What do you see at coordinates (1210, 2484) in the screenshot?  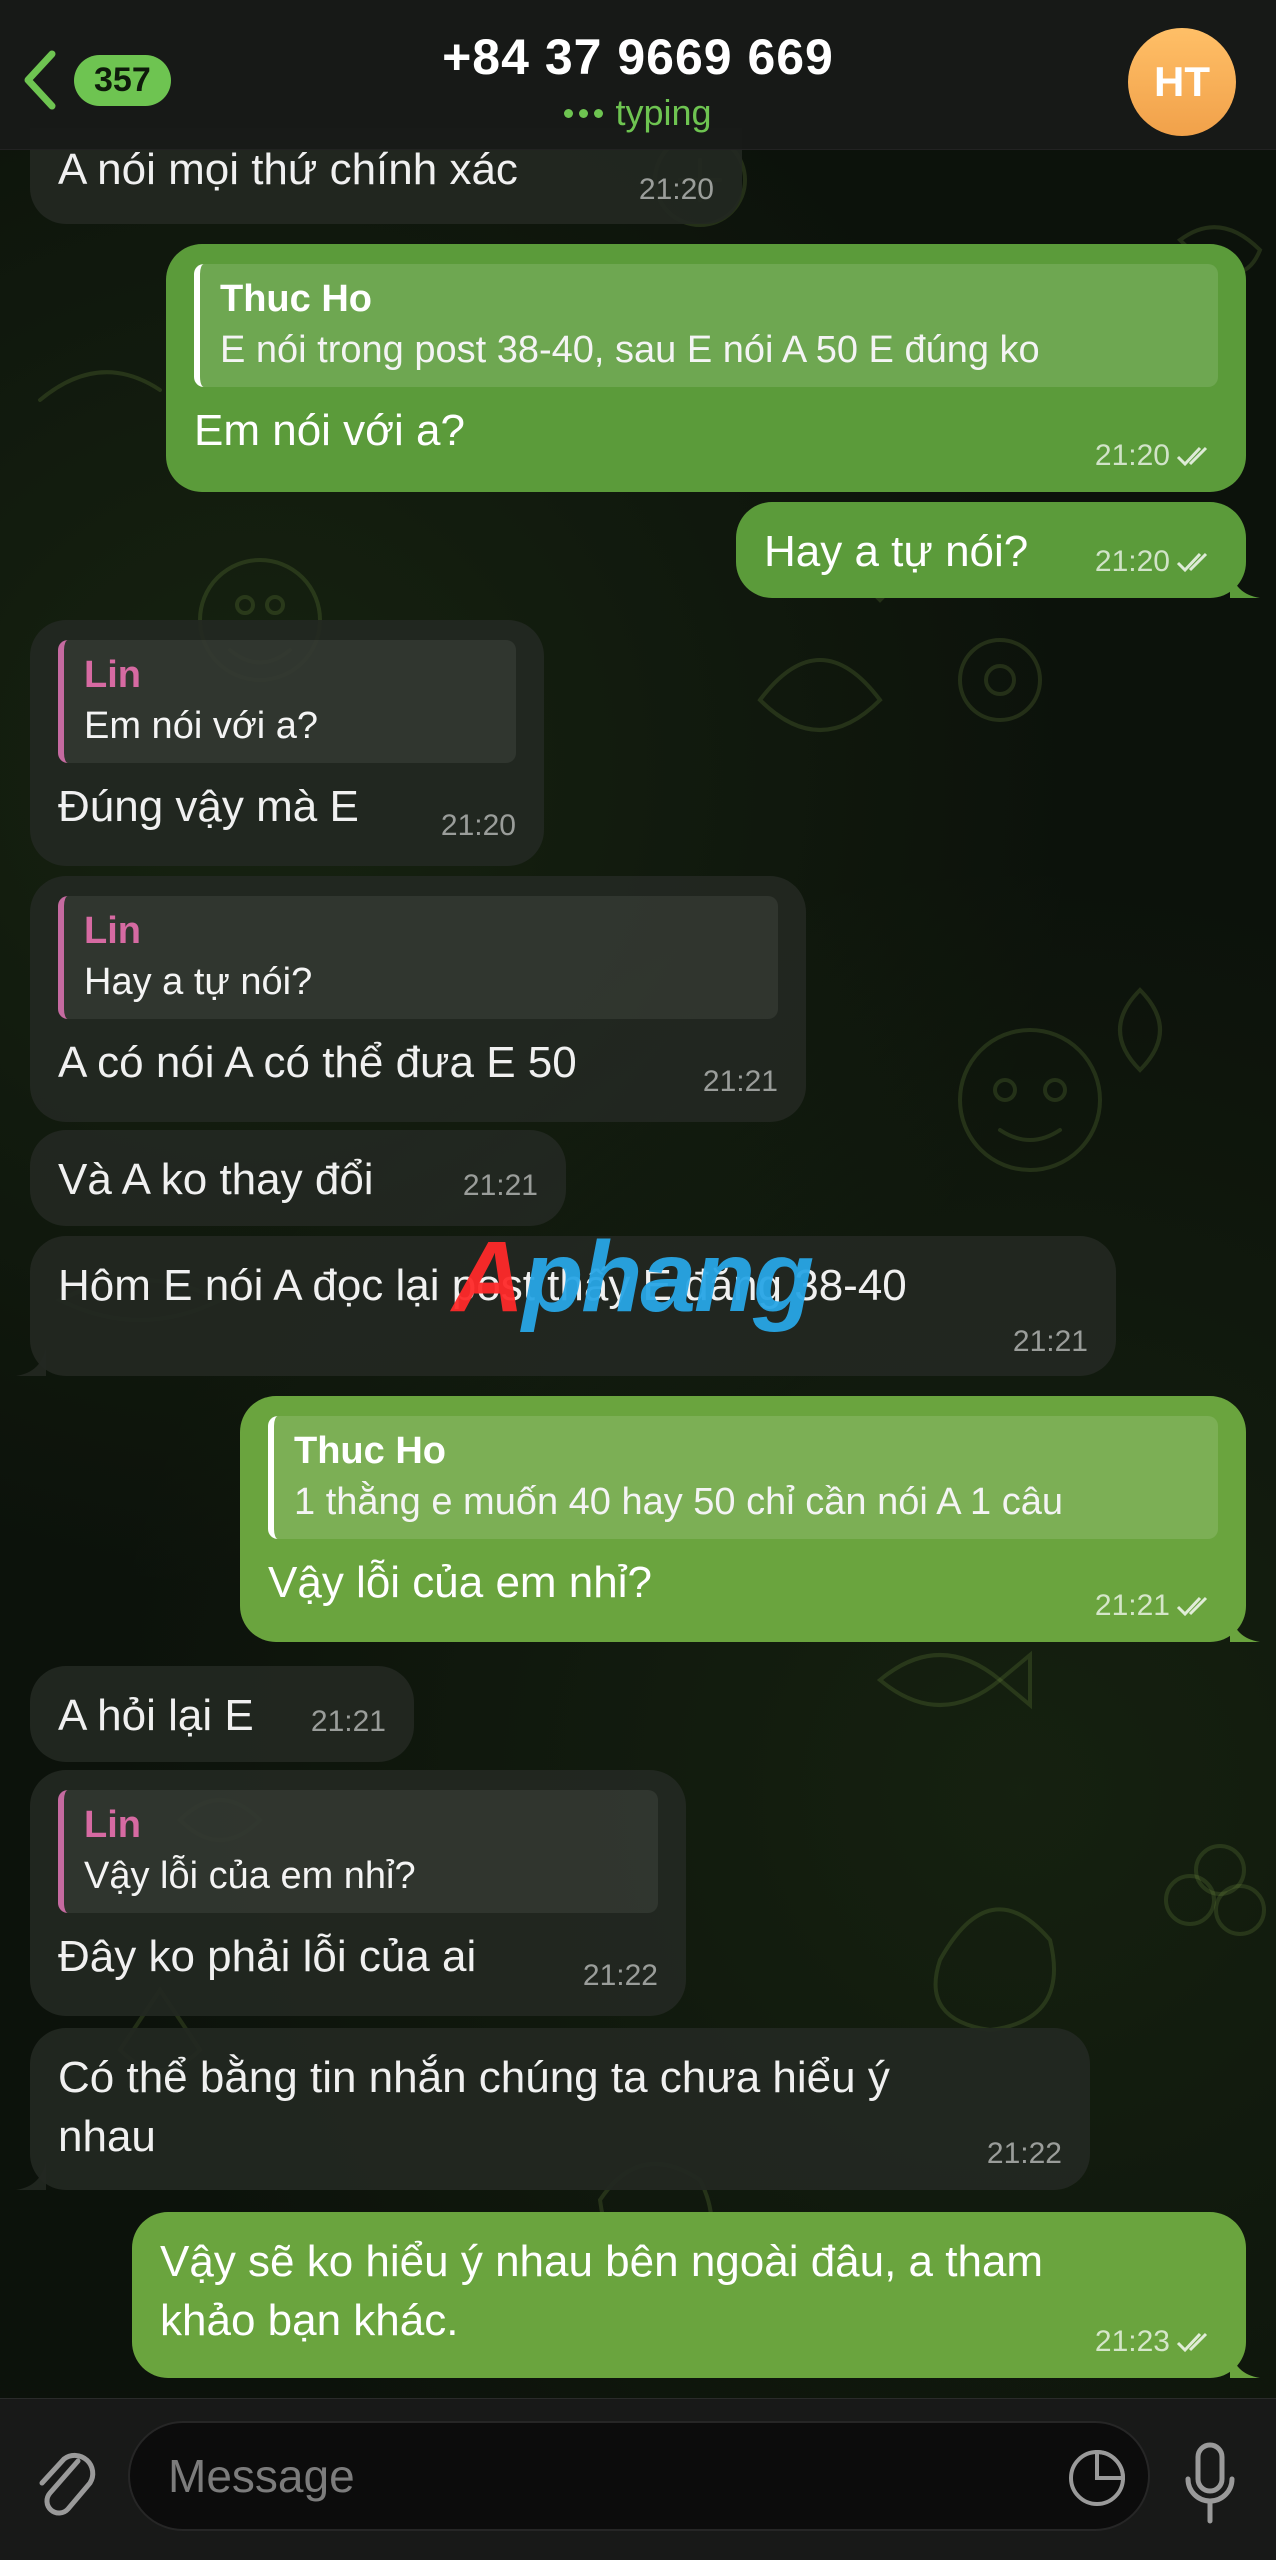 I see `microphone-icon` at bounding box center [1210, 2484].